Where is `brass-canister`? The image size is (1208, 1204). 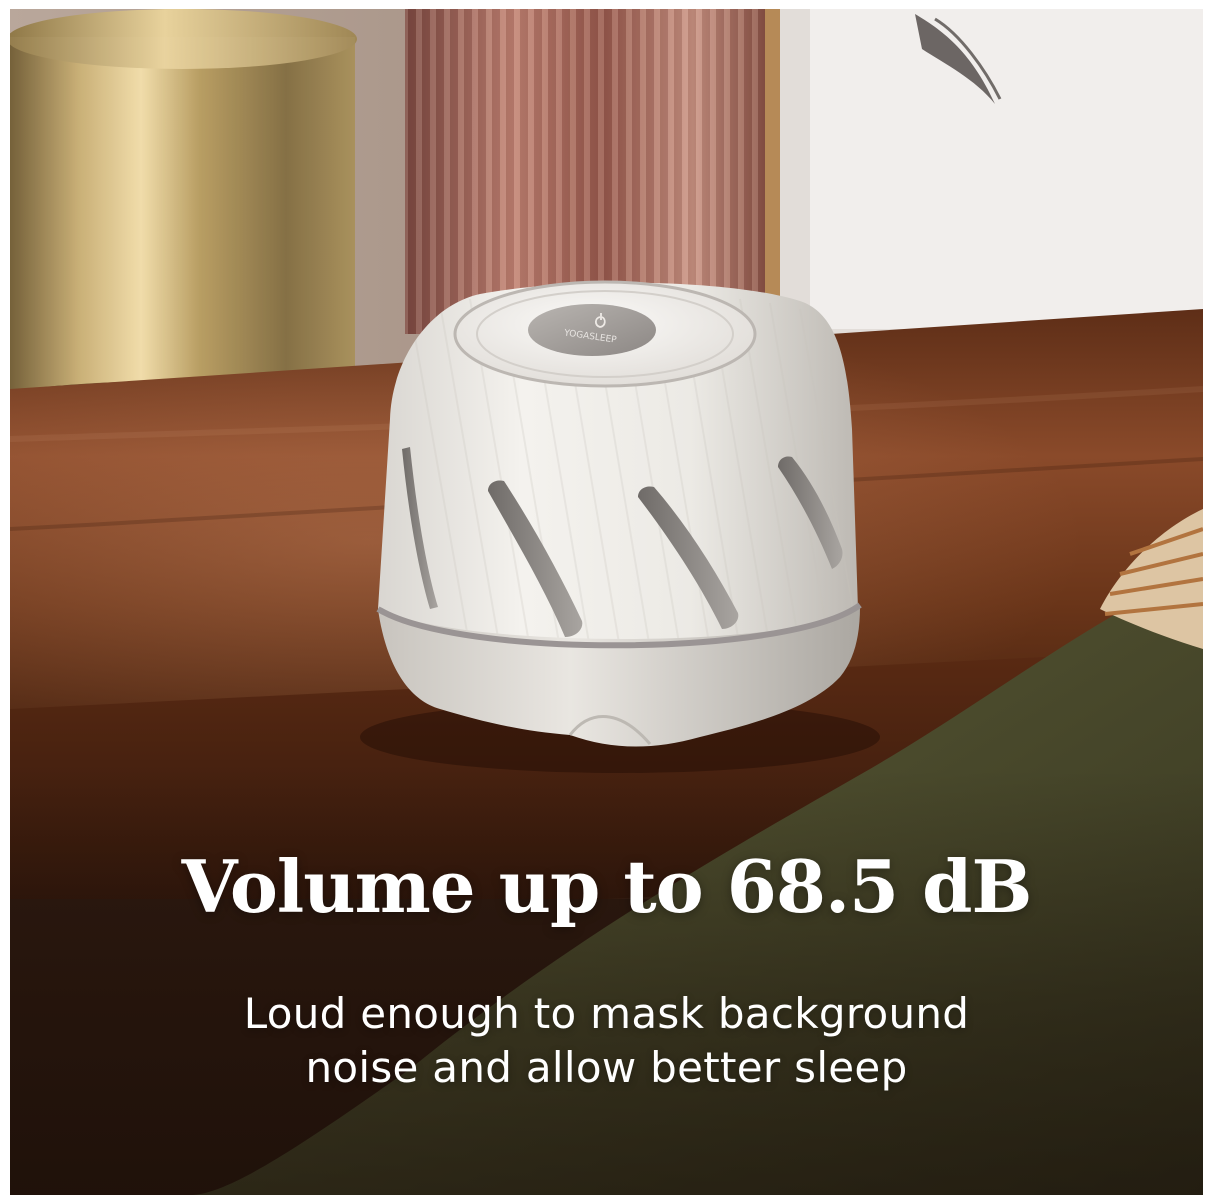
brass-canister is located at coordinates (183, 211).